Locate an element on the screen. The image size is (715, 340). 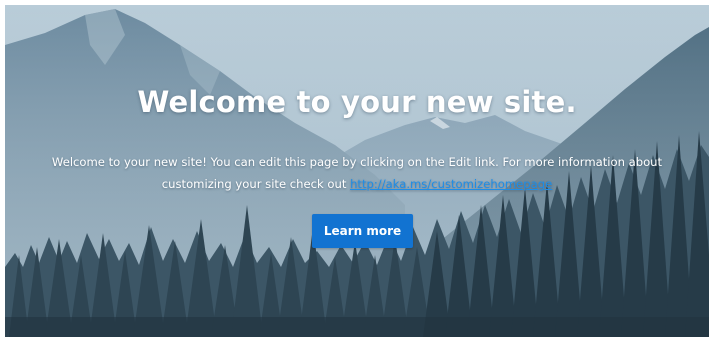
hero-title: Welcome to your new site. is located at coordinates (357, 102).